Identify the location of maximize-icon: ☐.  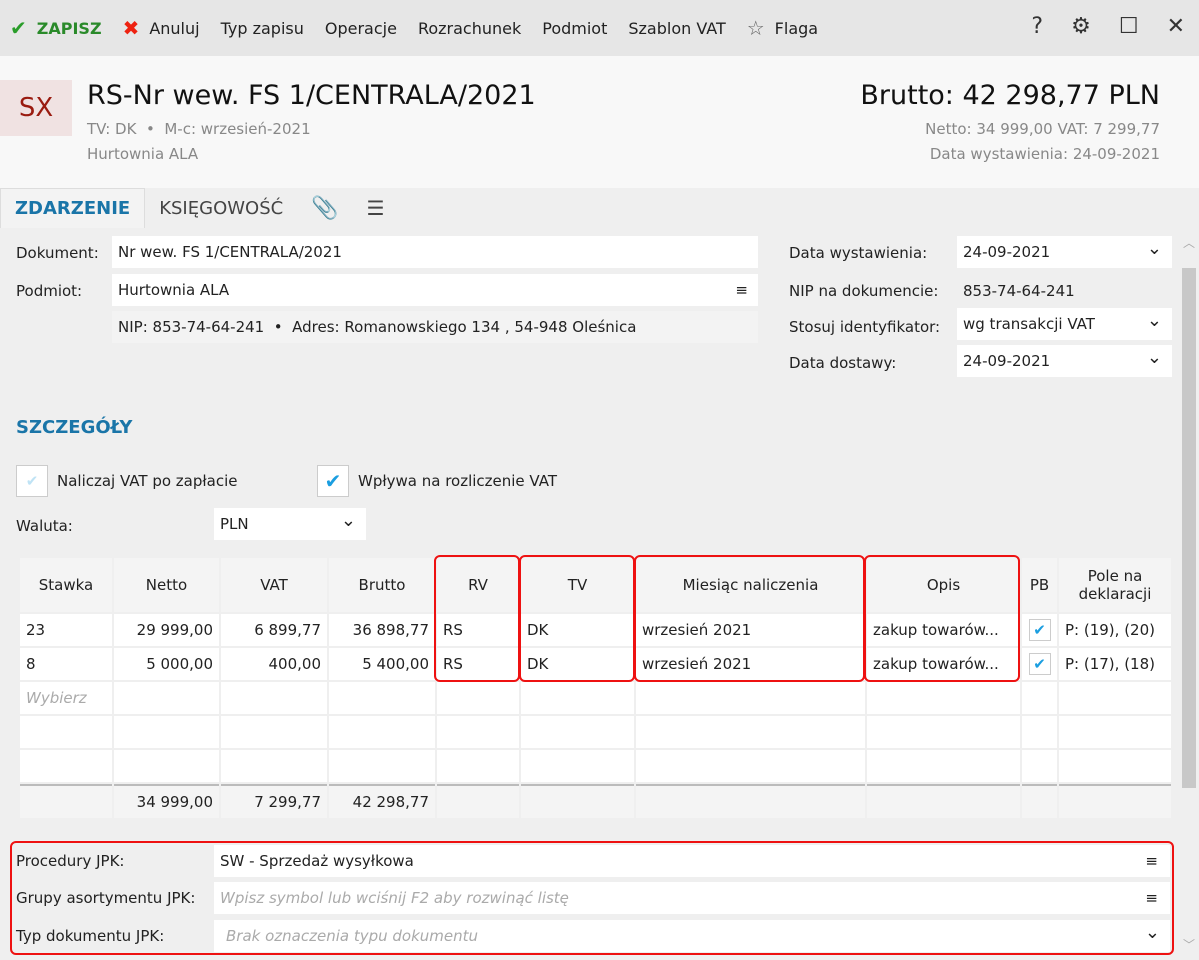
(1129, 26).